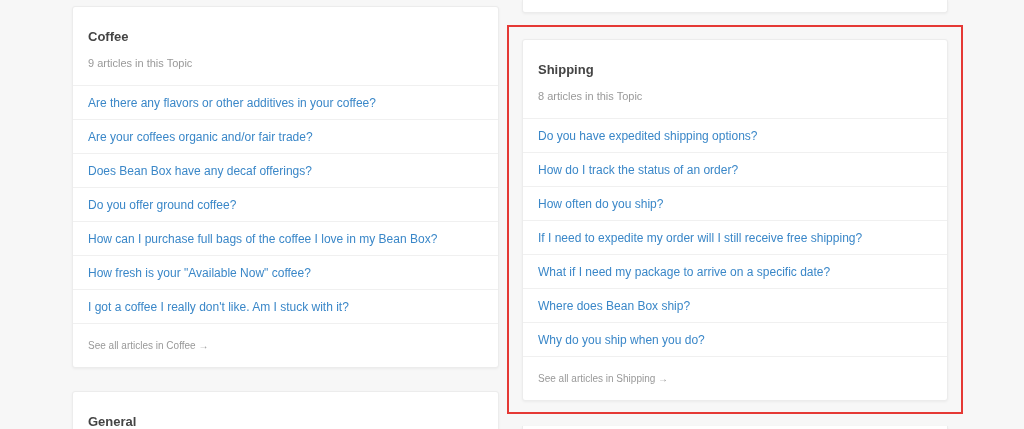 Image resolution: width=1024 pixels, height=429 pixels. I want to click on see-all-link: See all articles in Shipping →, so click(603, 378).